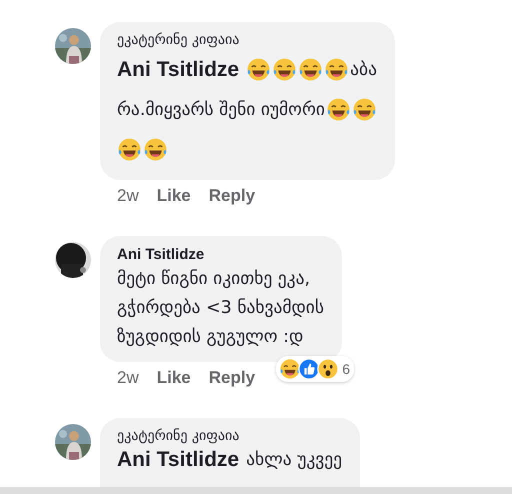  What do you see at coordinates (220, 308) in the screenshot?
I see `comment-text: გჭირდება <3 ნახვამდის` at bounding box center [220, 308].